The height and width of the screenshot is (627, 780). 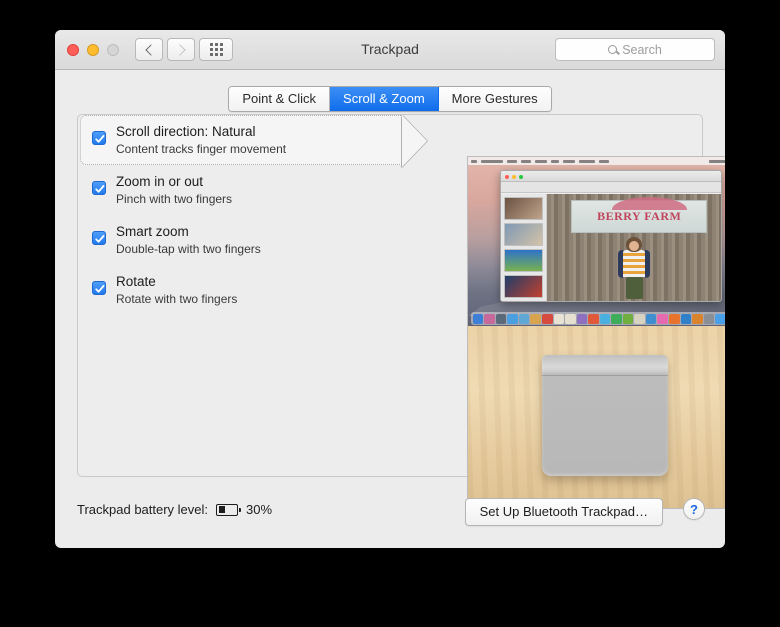 What do you see at coordinates (634, 247) in the screenshot?
I see `preview-app-photo: BERRY FARM` at bounding box center [634, 247].